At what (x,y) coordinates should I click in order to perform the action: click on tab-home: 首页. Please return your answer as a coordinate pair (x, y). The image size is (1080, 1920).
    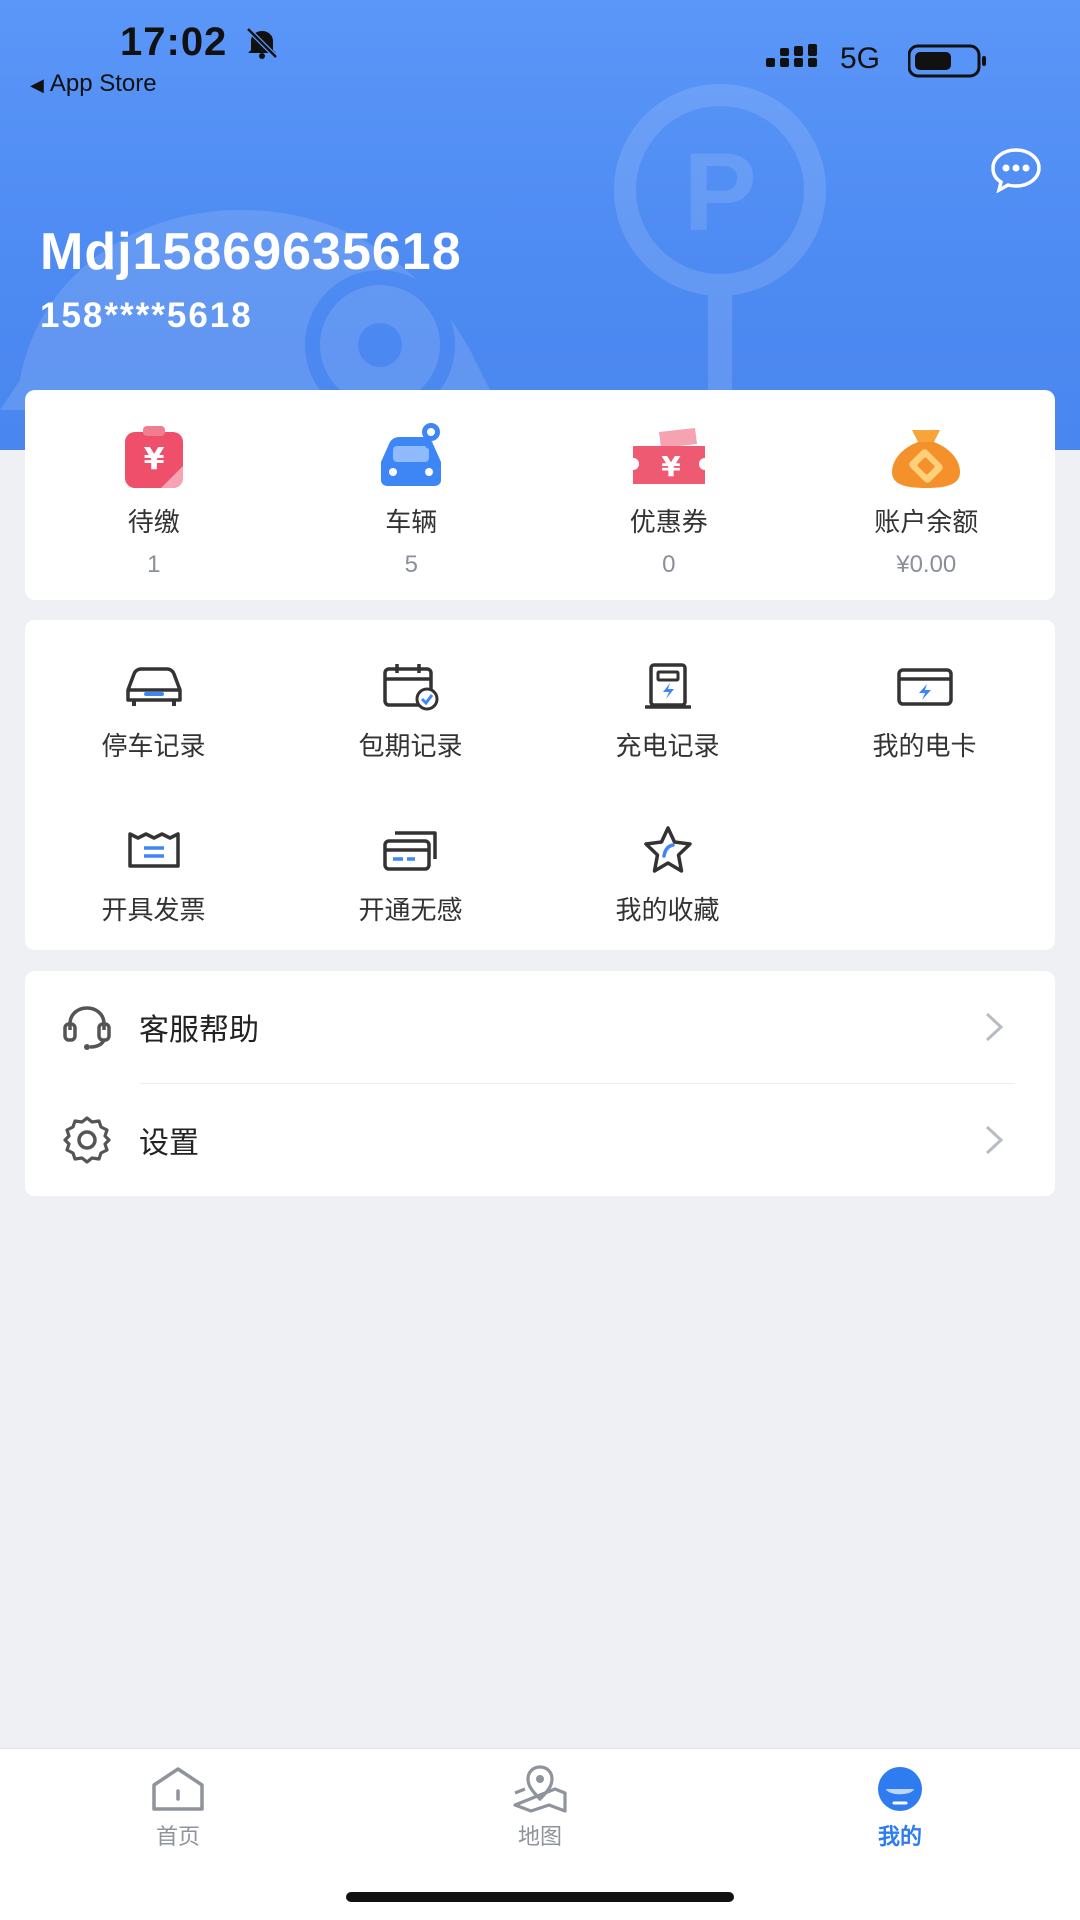
    Looking at the image, I should click on (178, 1808).